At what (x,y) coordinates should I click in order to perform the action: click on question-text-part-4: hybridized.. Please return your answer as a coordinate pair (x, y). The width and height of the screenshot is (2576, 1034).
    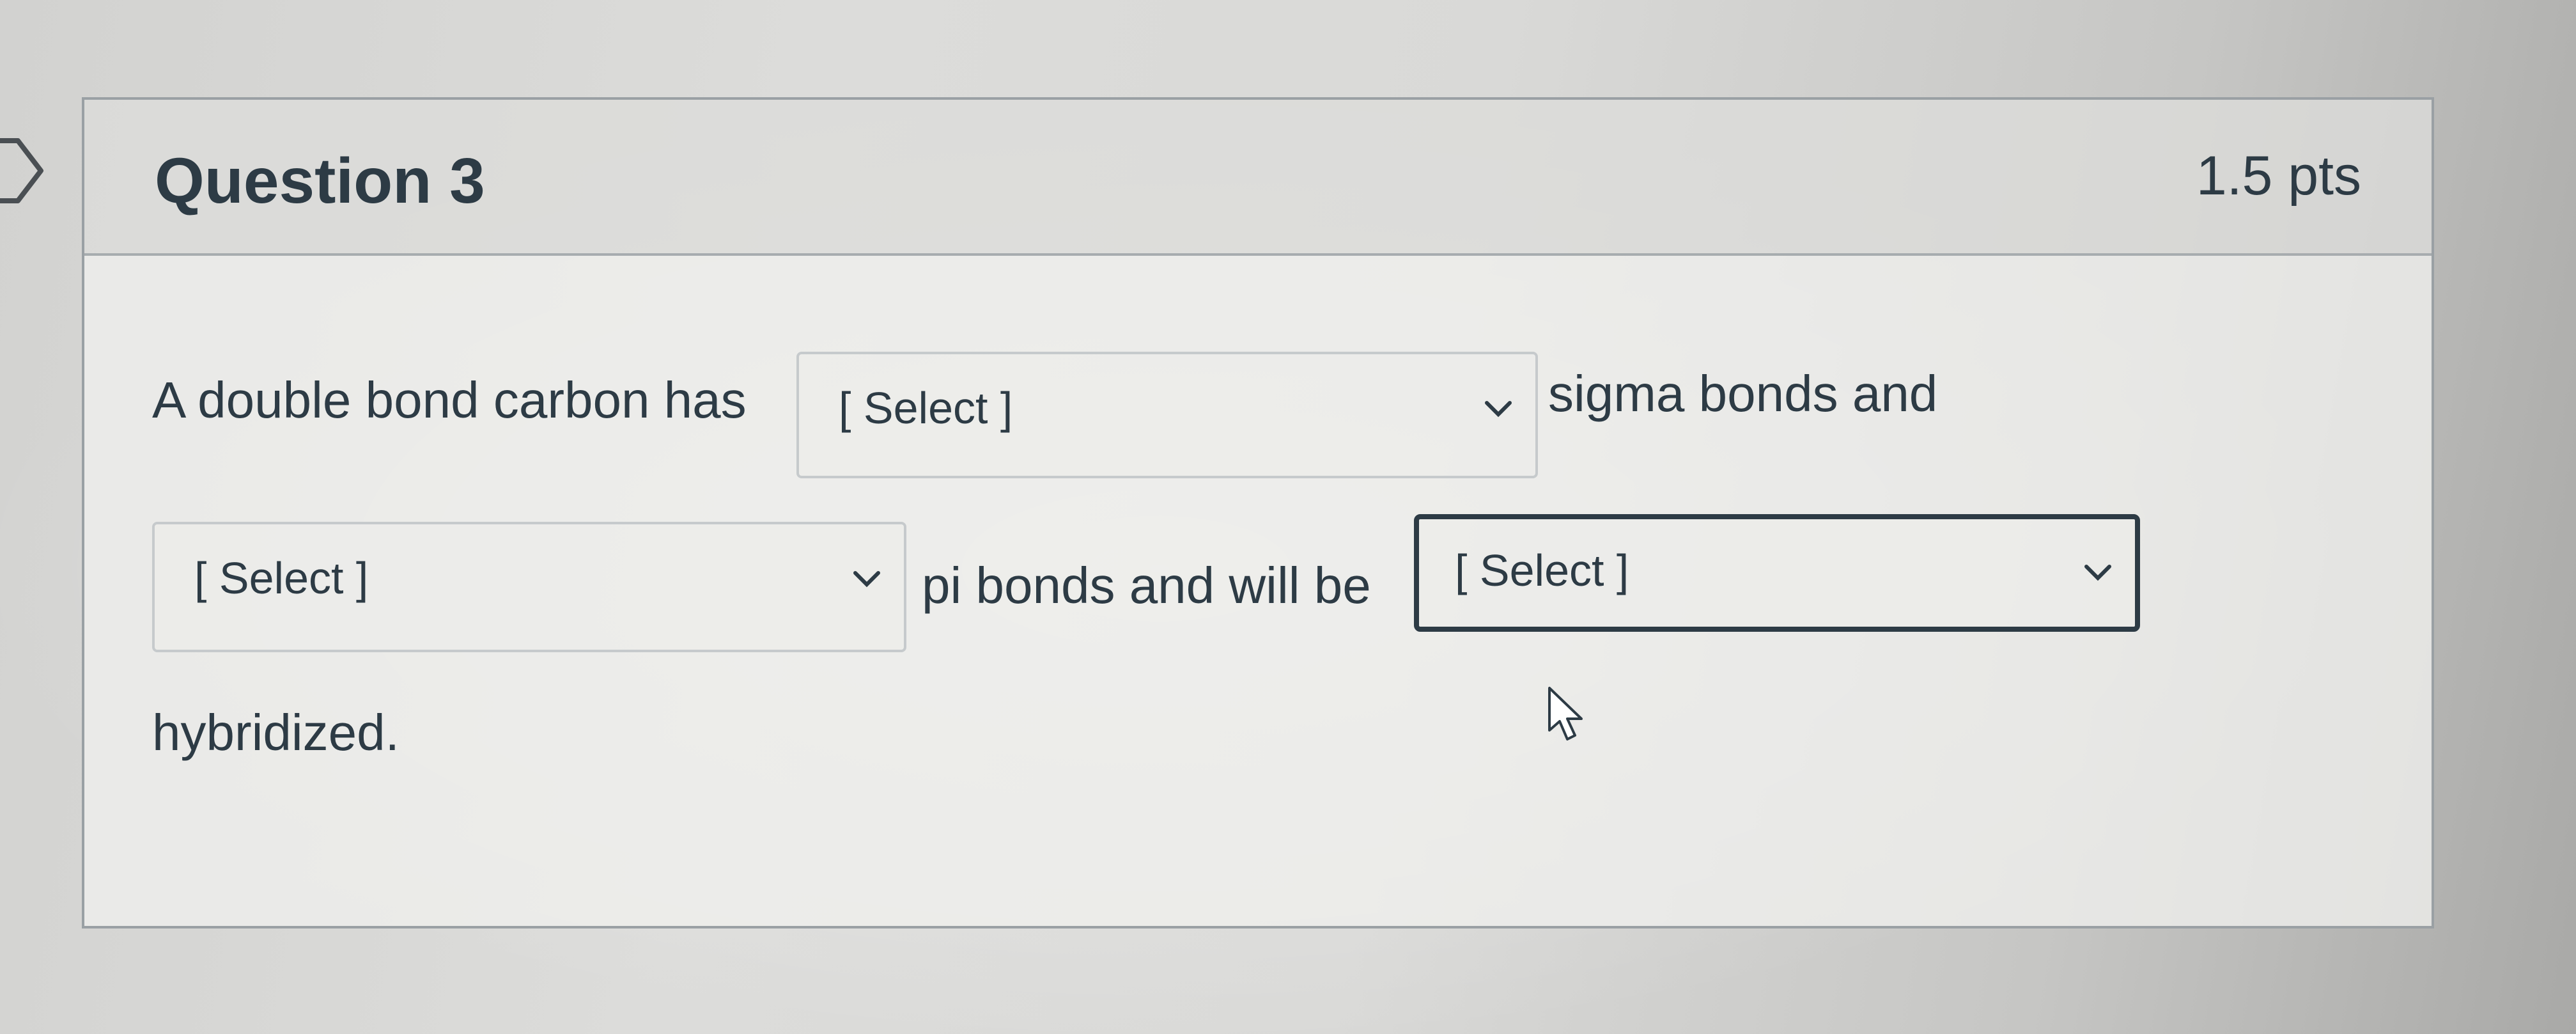
    Looking at the image, I should click on (276, 733).